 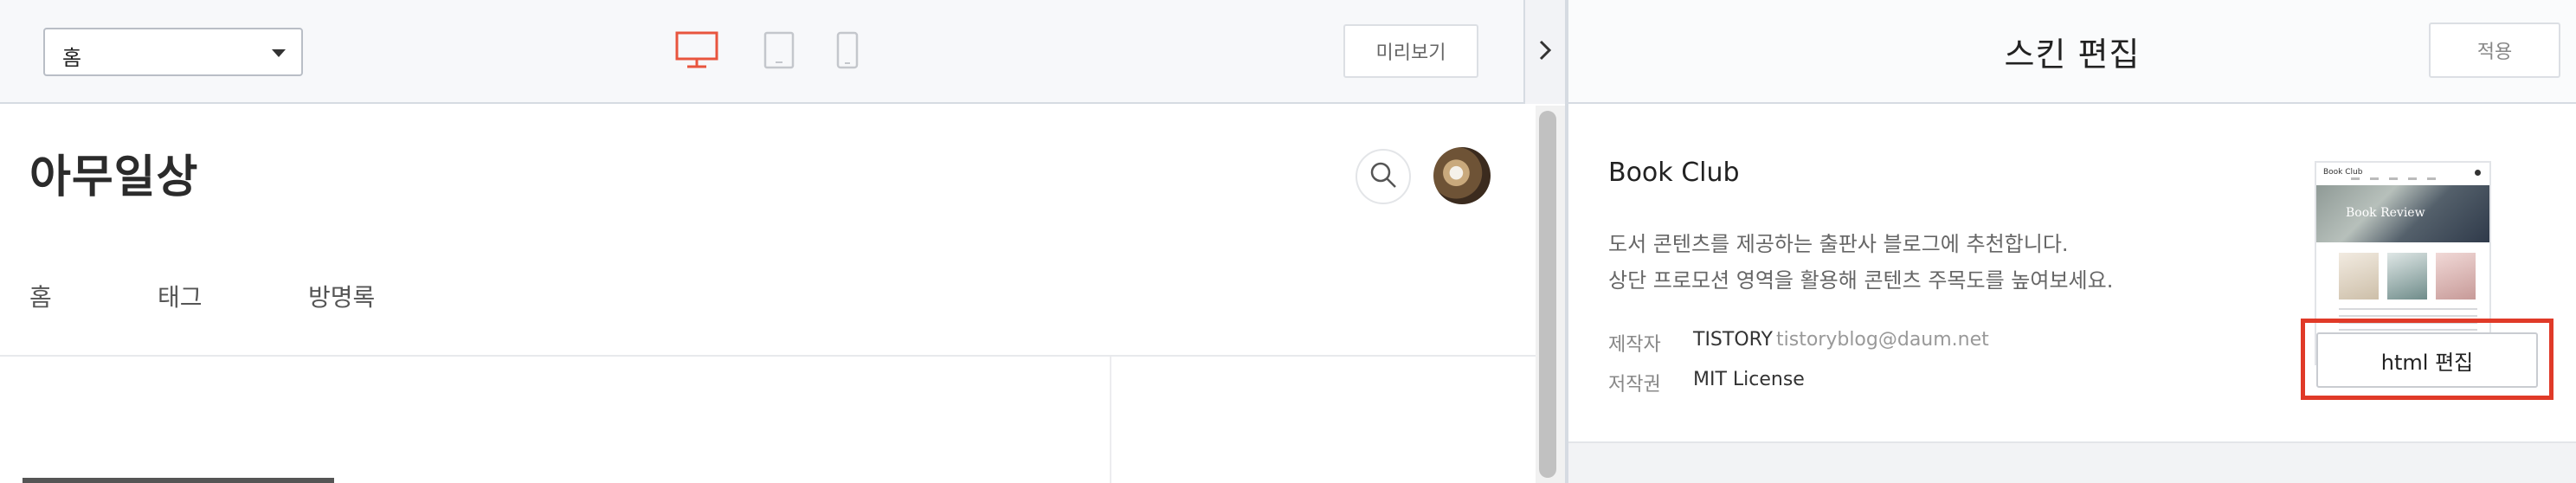 What do you see at coordinates (1749, 379) in the screenshot?
I see `license-value: MIT License` at bounding box center [1749, 379].